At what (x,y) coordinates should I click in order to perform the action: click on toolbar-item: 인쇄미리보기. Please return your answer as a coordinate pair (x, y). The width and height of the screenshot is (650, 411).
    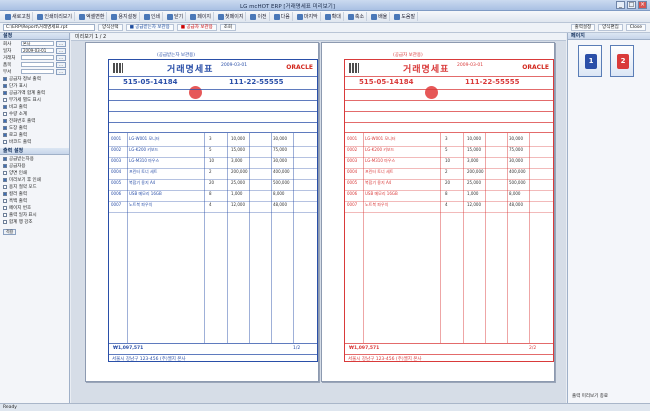
    Looking at the image, I should click on (55, 16).